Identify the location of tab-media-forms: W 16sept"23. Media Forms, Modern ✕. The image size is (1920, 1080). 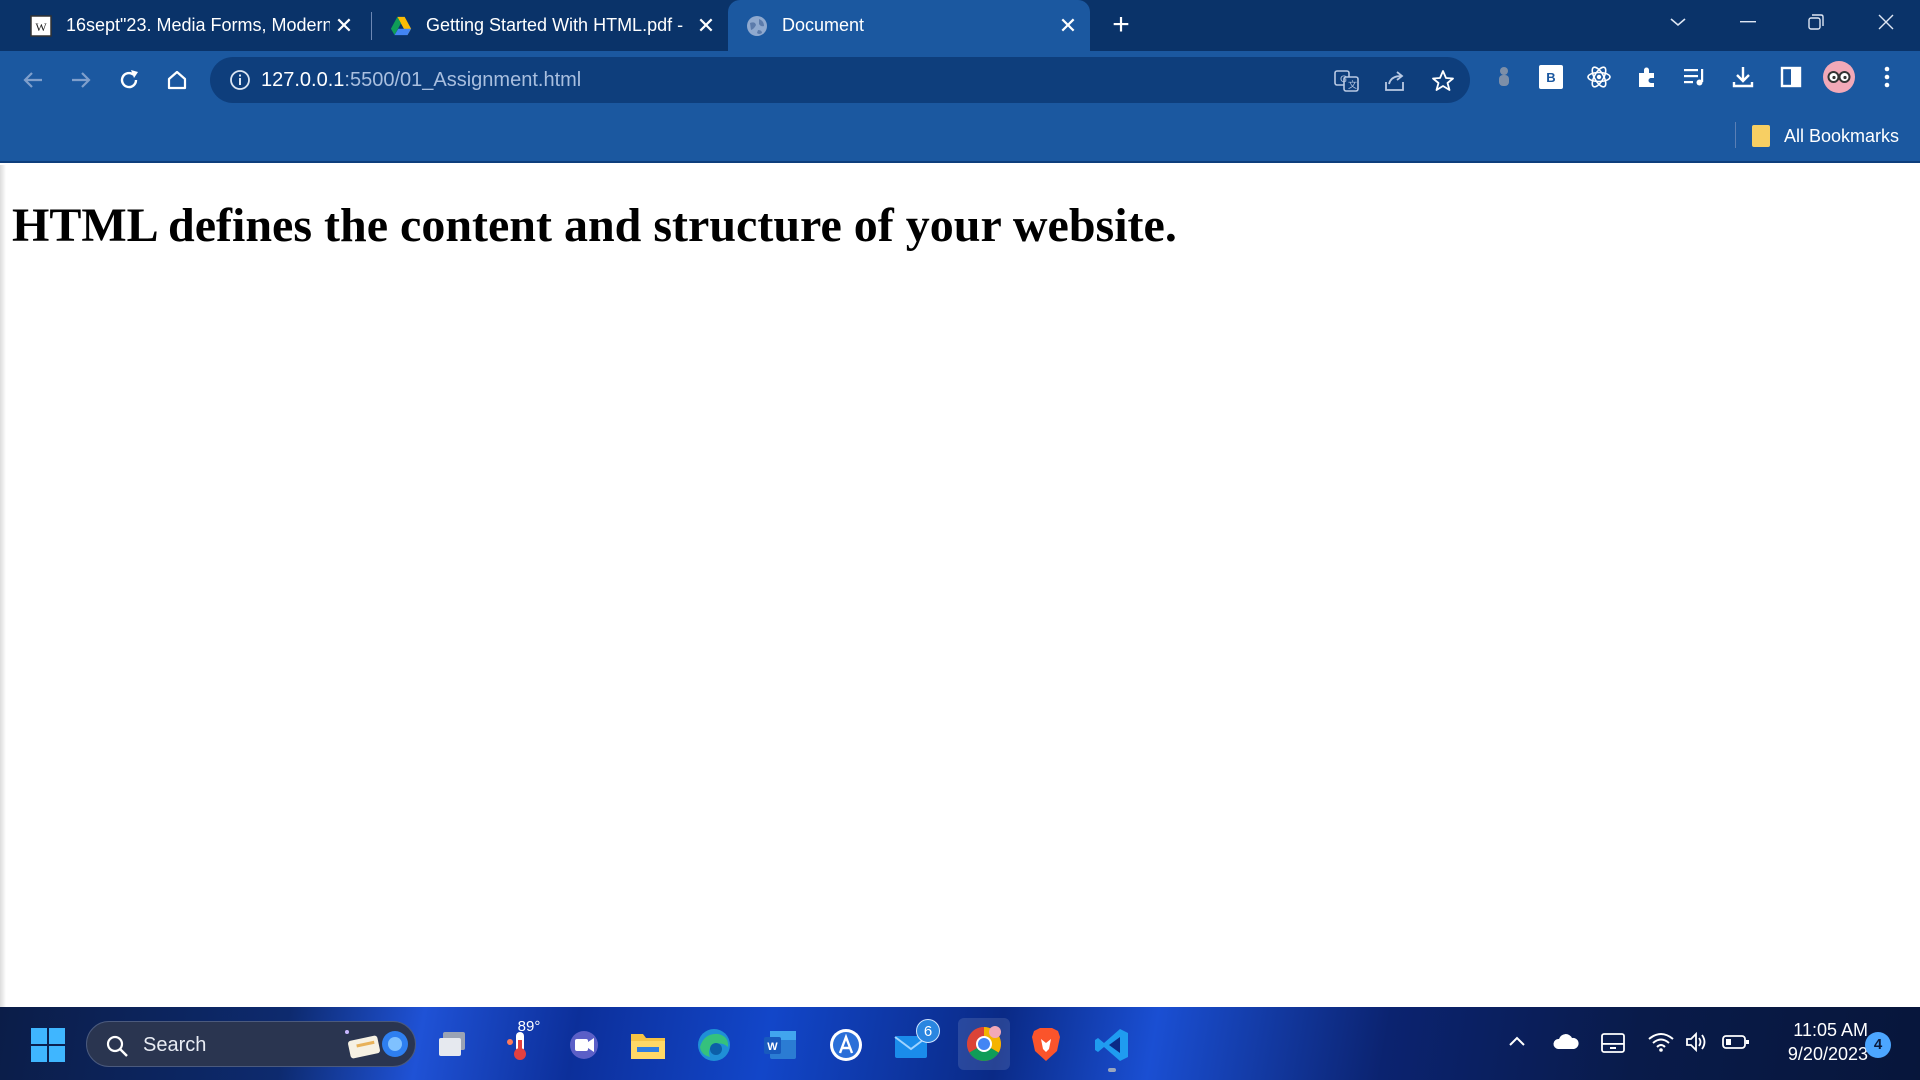
(183, 25).